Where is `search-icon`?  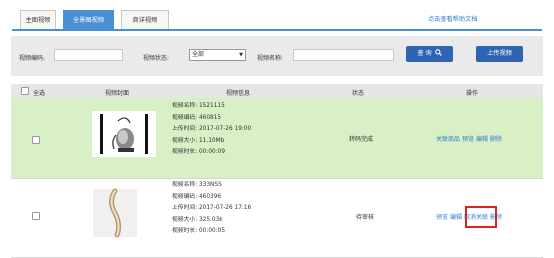
search-icon is located at coordinates (438, 52).